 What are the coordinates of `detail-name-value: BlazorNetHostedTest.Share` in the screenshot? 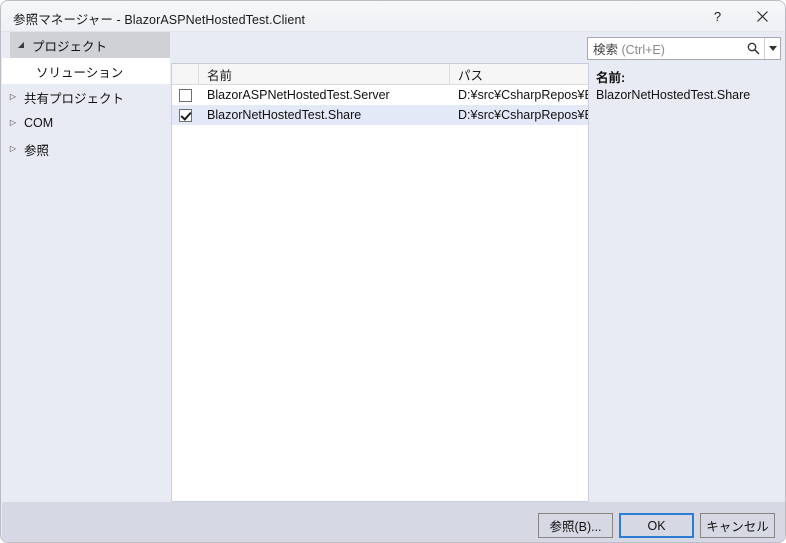 It's located at (673, 95).